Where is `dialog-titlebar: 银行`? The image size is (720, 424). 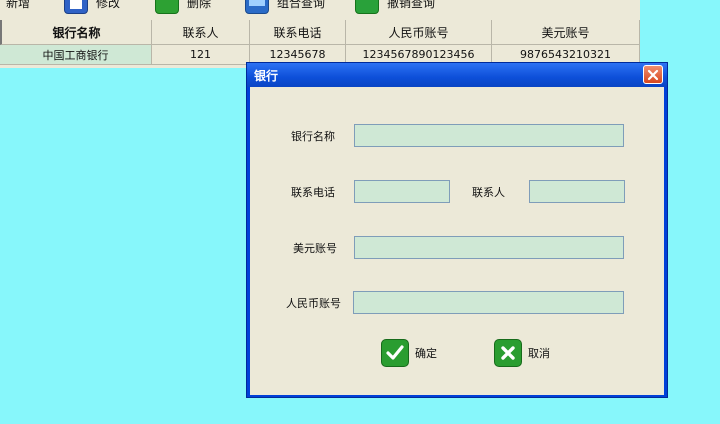 dialog-titlebar: 银行 is located at coordinates (457, 75).